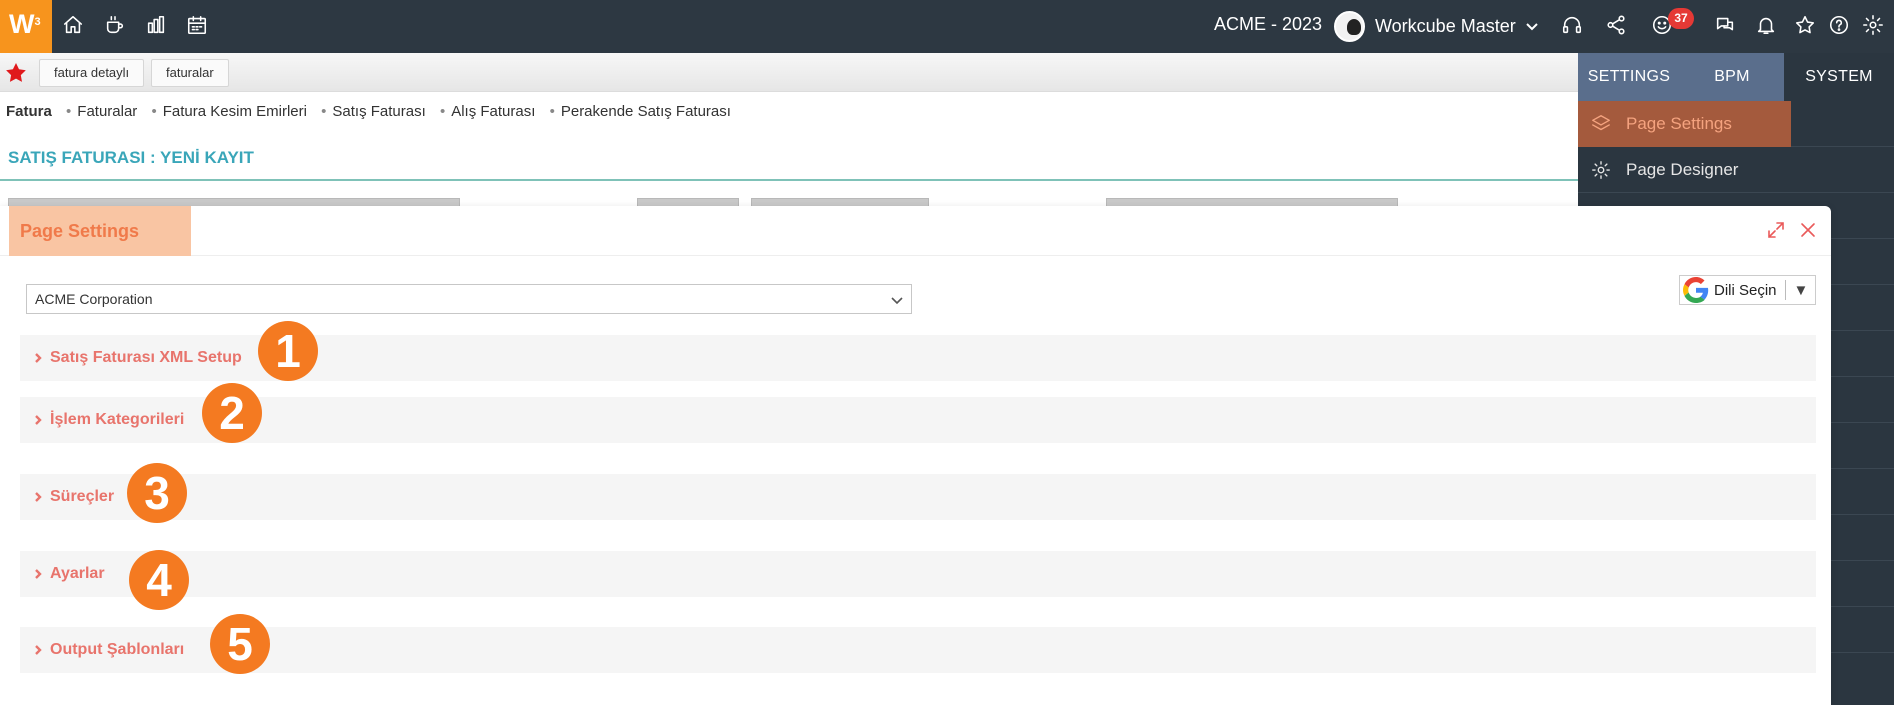  I want to click on star-icon, so click(1805, 25).